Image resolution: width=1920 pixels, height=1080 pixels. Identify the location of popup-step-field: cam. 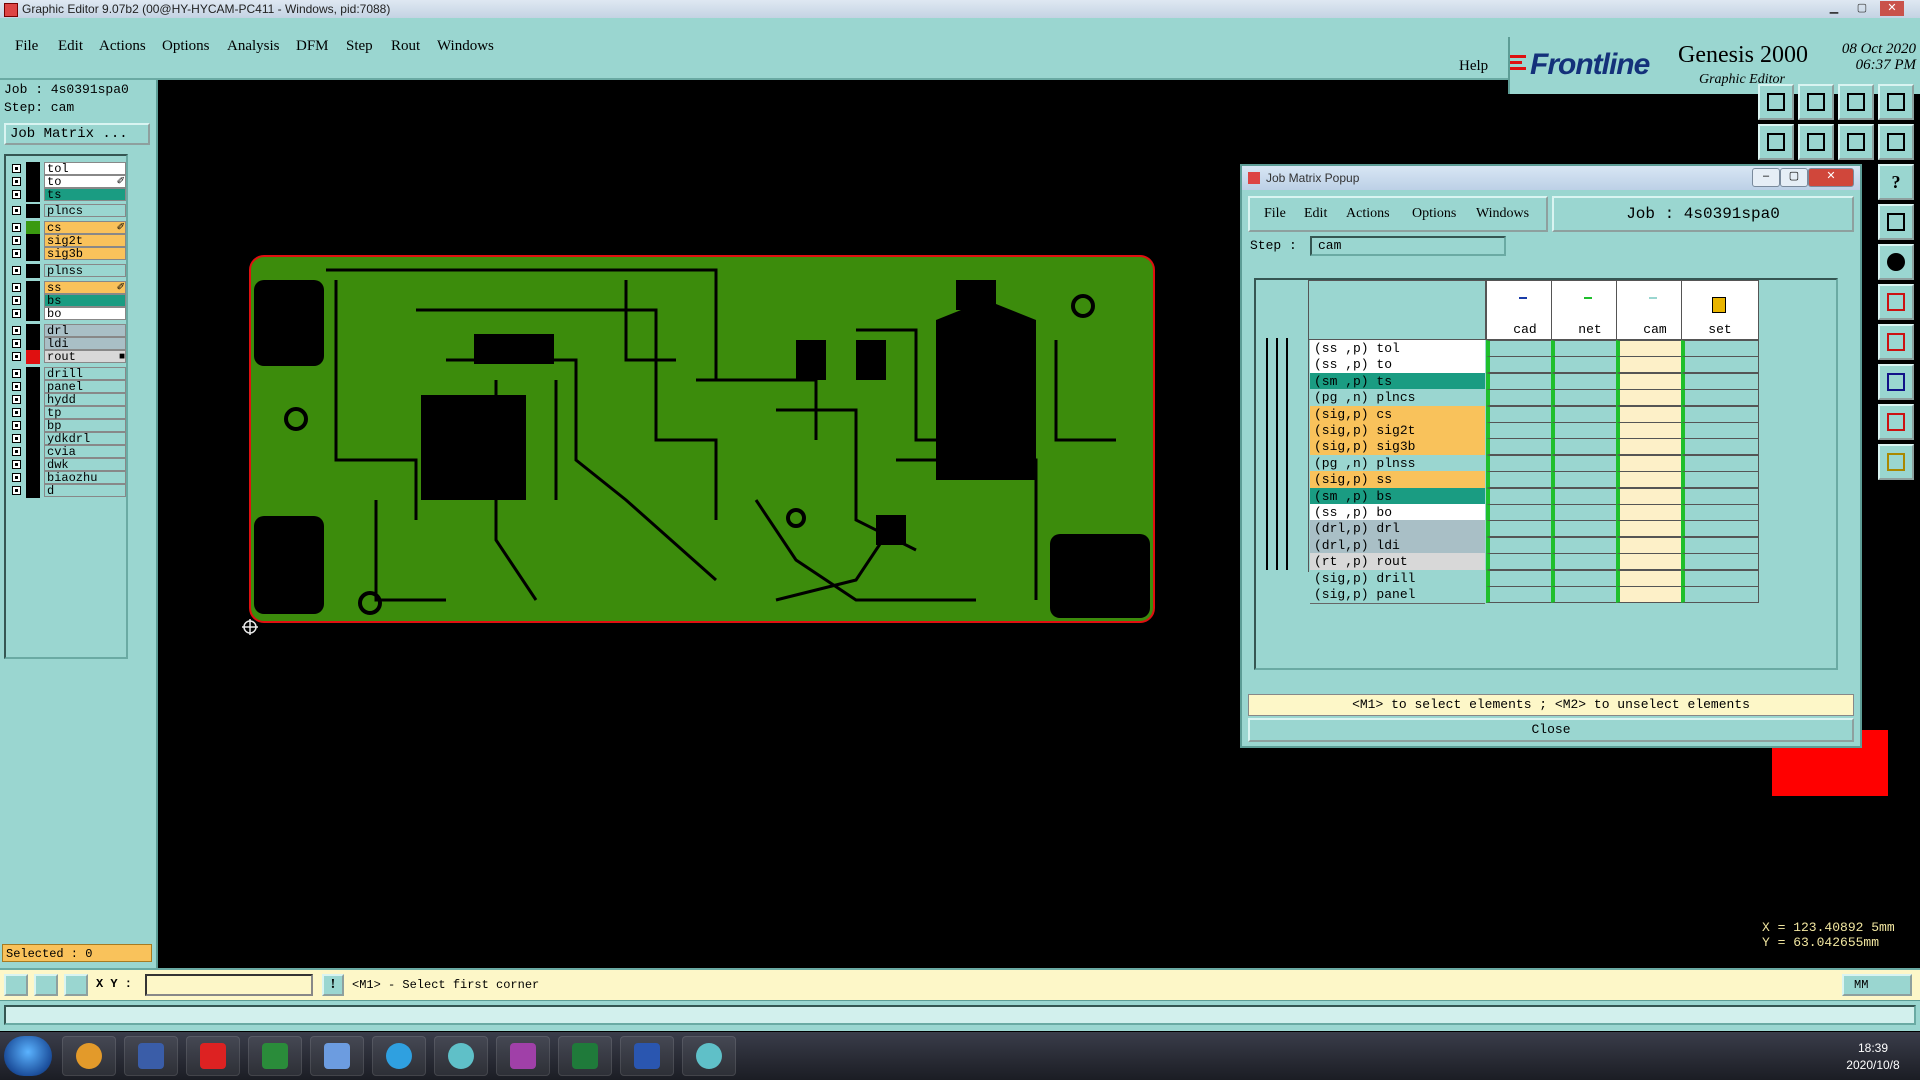
(1408, 246).